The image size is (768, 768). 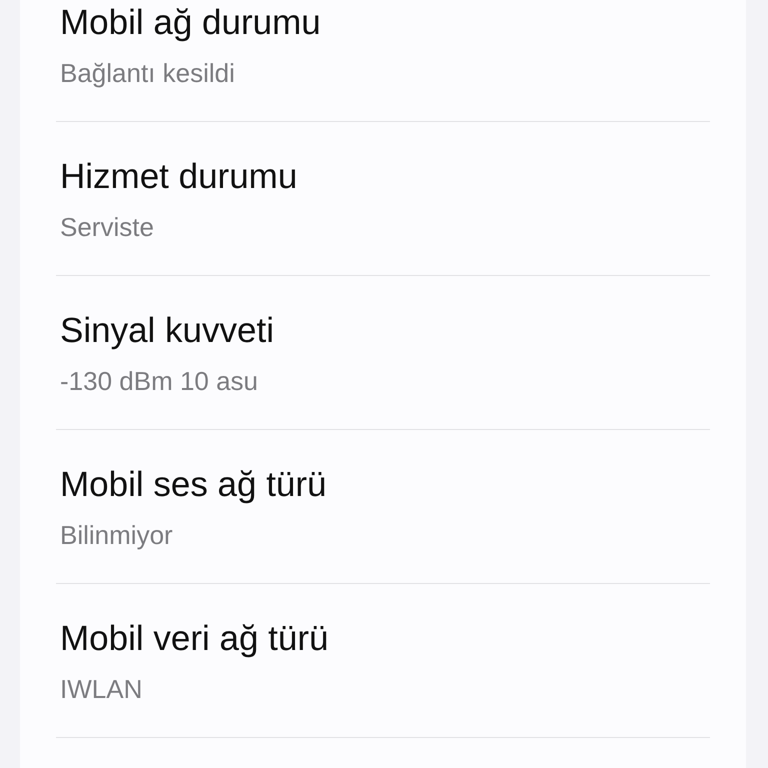 I want to click on setting-title: Mobil ses ağ türü, so click(x=194, y=485).